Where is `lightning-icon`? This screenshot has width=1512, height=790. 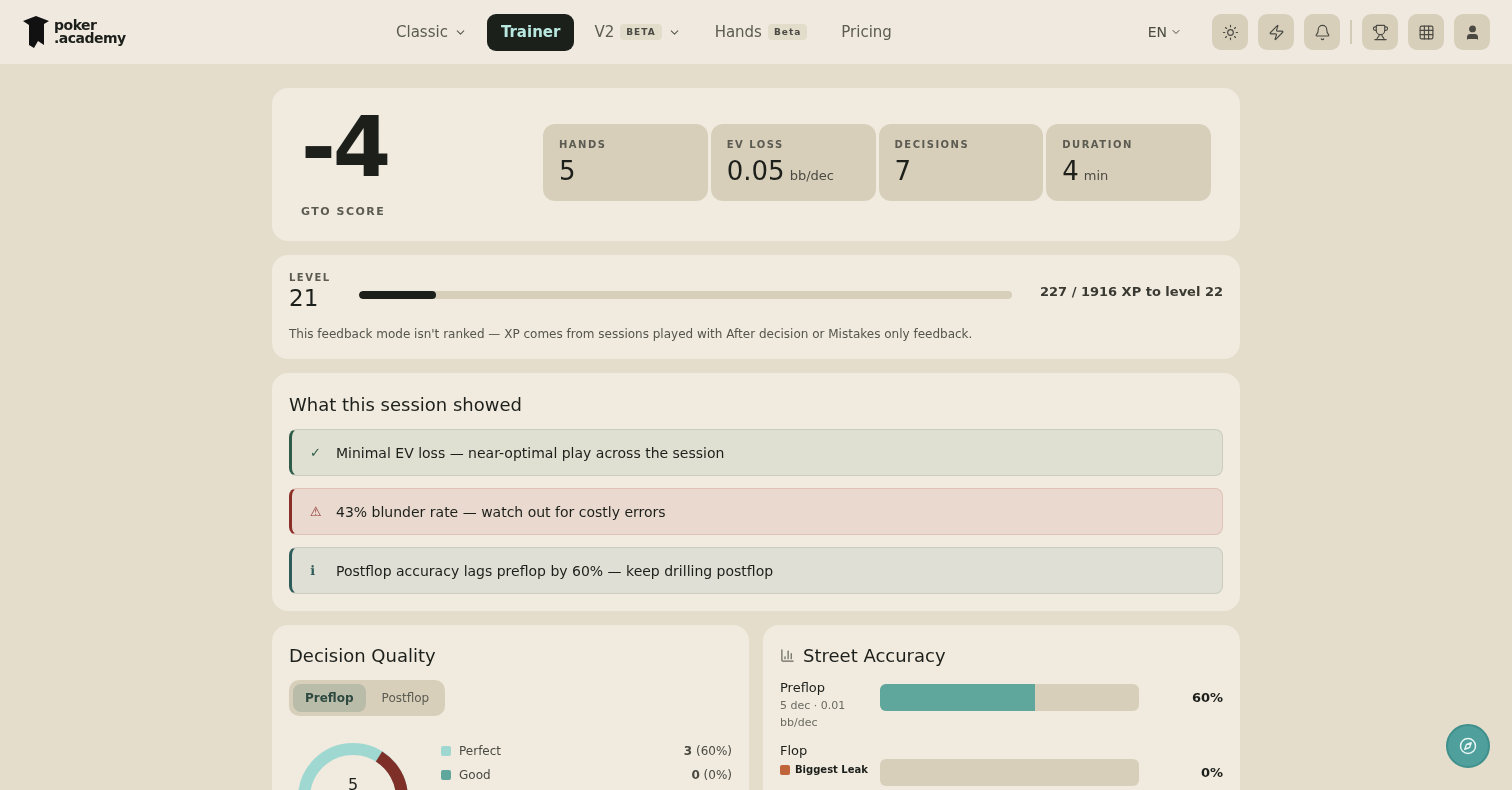
lightning-icon is located at coordinates (1276, 32).